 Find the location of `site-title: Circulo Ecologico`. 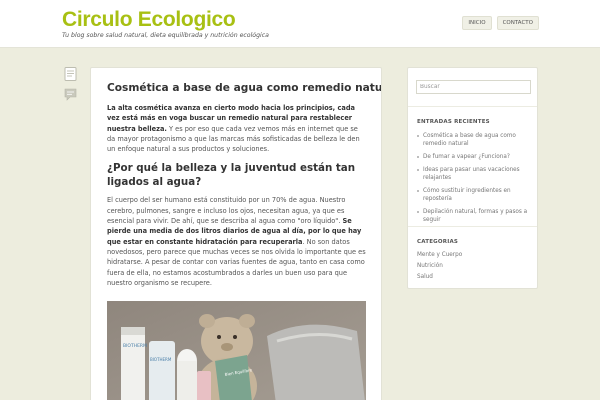

site-title: Circulo Ecologico is located at coordinates (149, 20).